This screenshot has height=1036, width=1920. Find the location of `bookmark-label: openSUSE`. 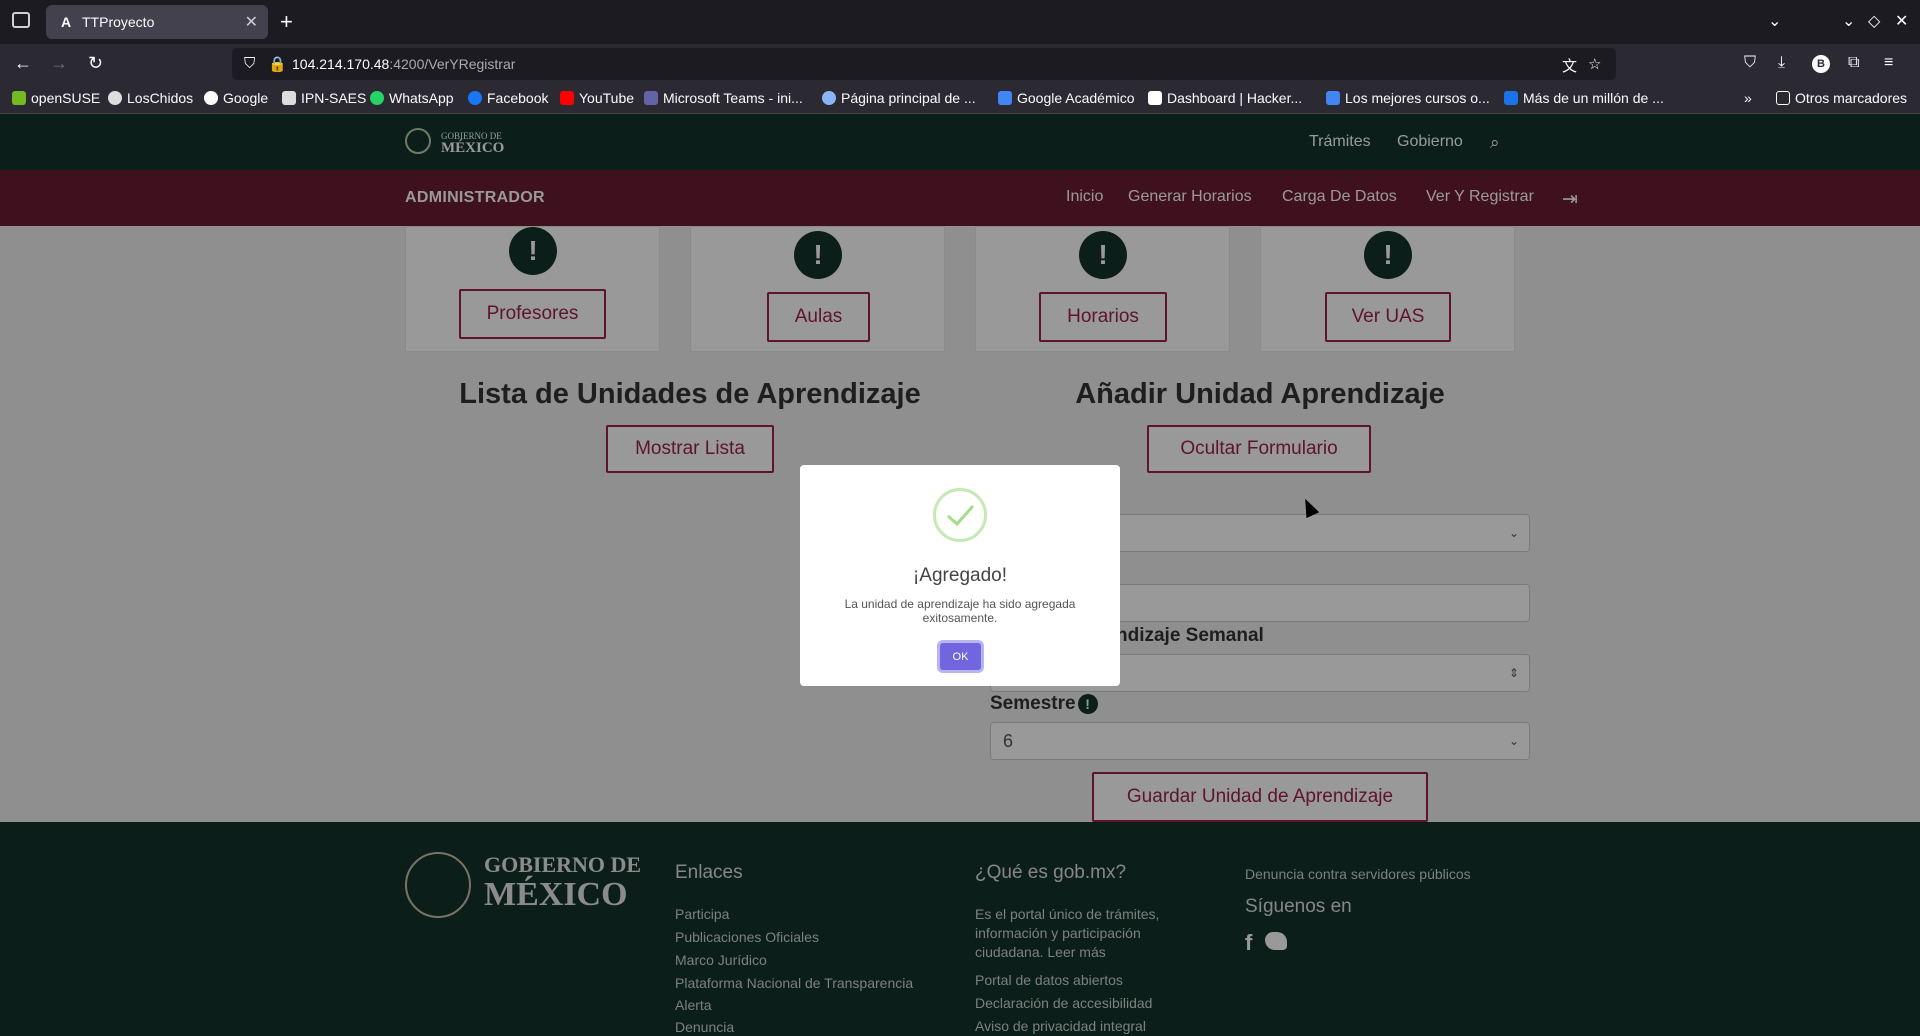

bookmark-label: openSUSE is located at coordinates (66, 98).